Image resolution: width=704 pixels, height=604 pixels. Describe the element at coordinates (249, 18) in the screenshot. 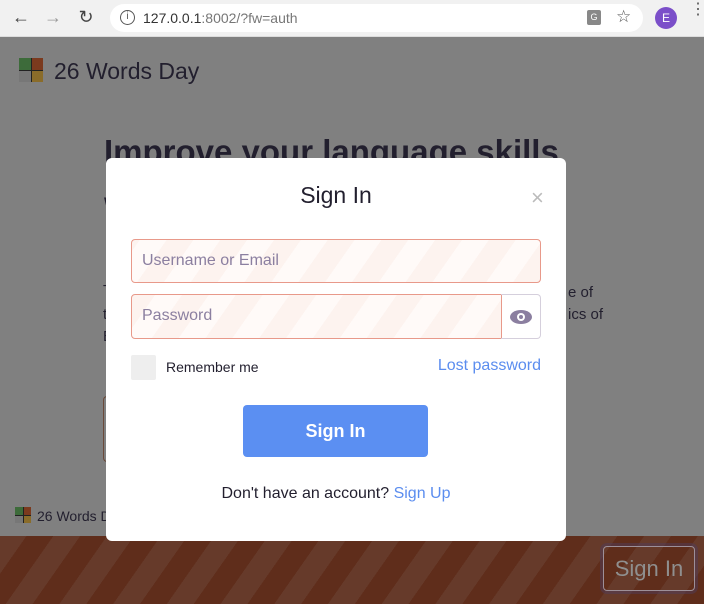

I see `url-path: :8002/?fw=auth` at that location.